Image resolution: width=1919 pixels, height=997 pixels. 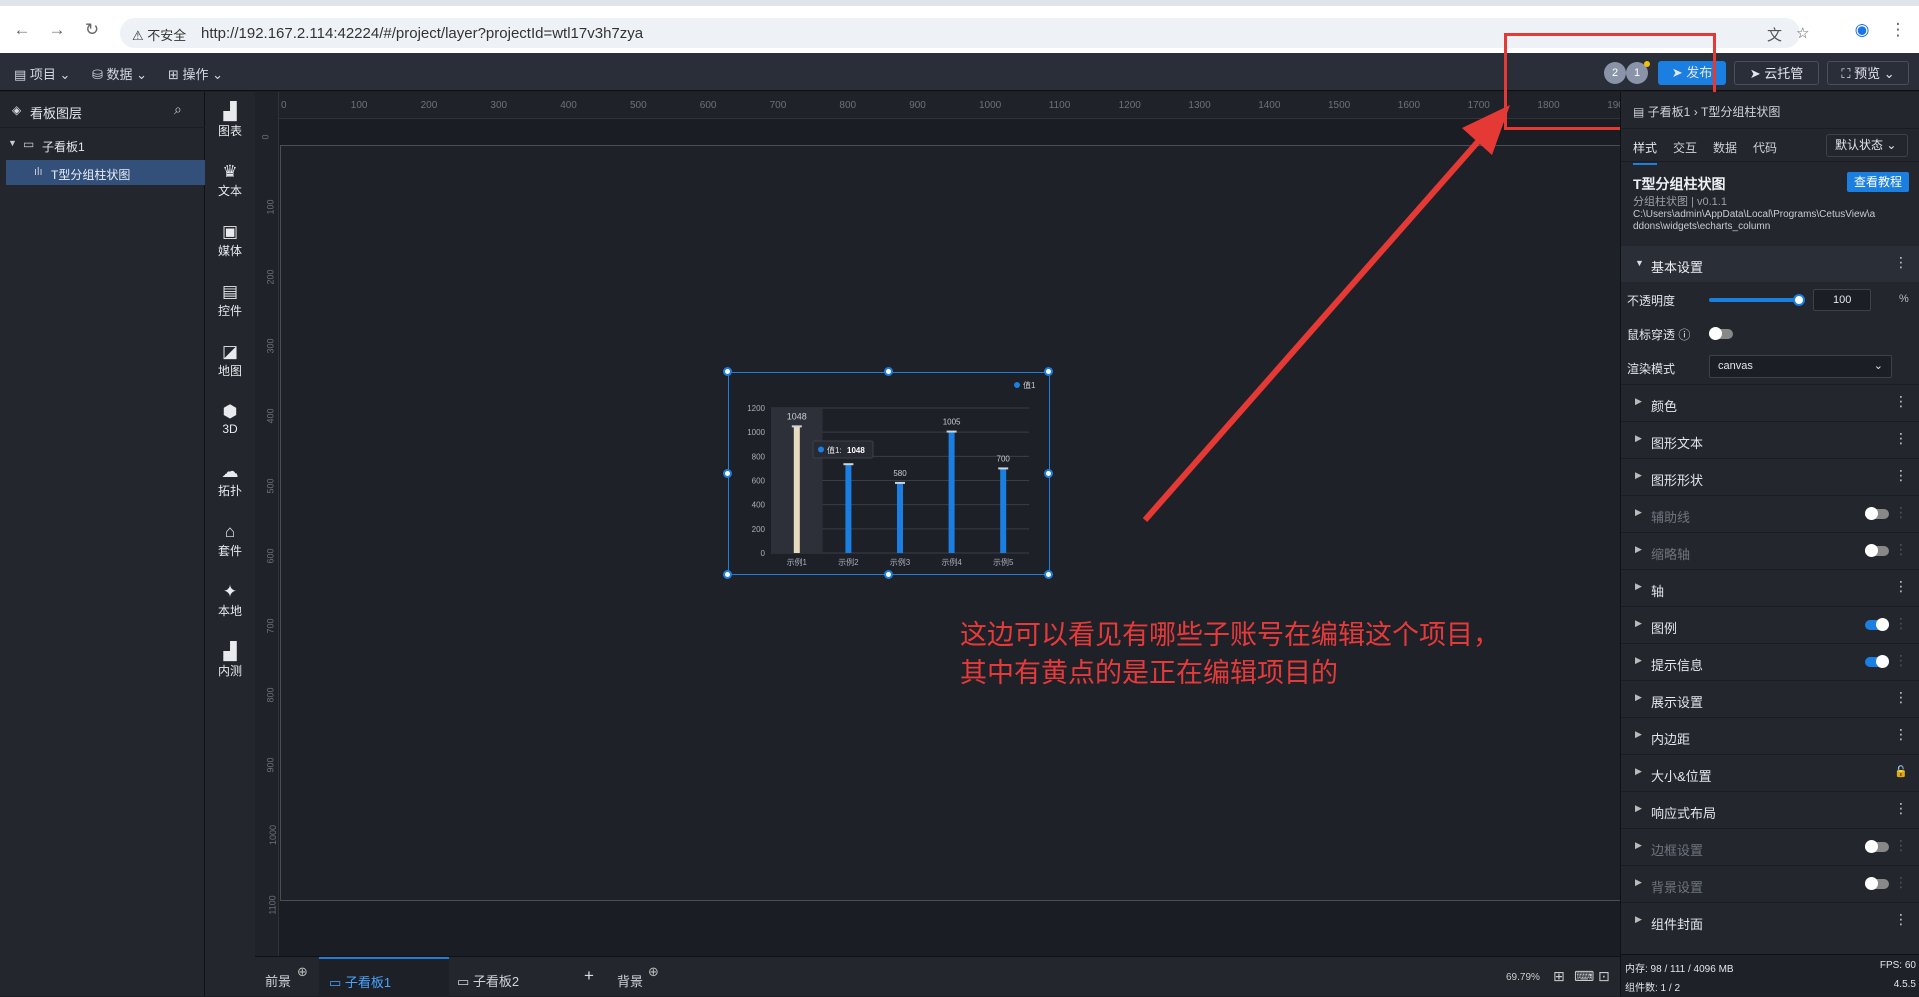 What do you see at coordinates (92, 30) in the screenshot?
I see `reload-icon: ↻` at bounding box center [92, 30].